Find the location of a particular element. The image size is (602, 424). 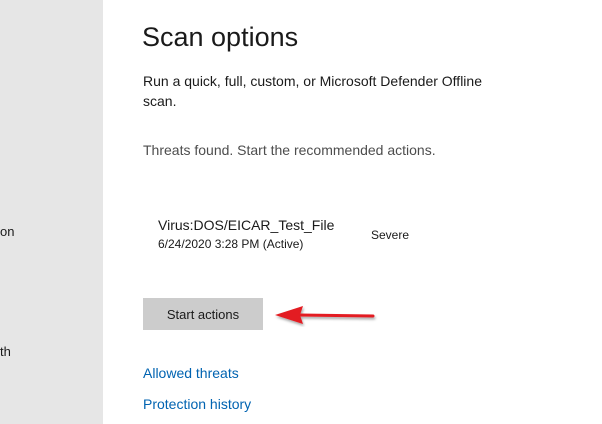

protection-history-link: Protection history is located at coordinates (197, 404).